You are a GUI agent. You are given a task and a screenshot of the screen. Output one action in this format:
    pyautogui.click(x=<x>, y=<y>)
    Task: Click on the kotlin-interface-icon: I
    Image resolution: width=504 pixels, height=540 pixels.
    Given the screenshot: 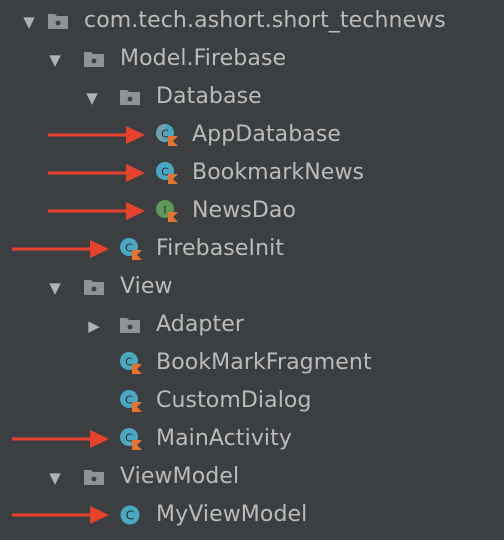 What is the action you would take?
    pyautogui.click(x=167, y=211)
    